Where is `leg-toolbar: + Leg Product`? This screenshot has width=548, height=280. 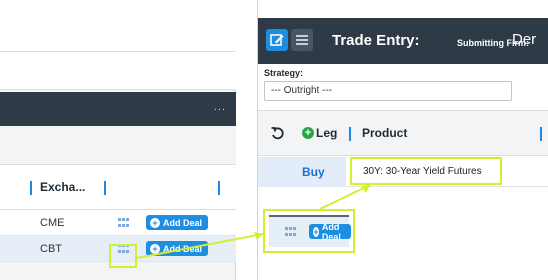 leg-toolbar: + Leg Product is located at coordinates (403, 133).